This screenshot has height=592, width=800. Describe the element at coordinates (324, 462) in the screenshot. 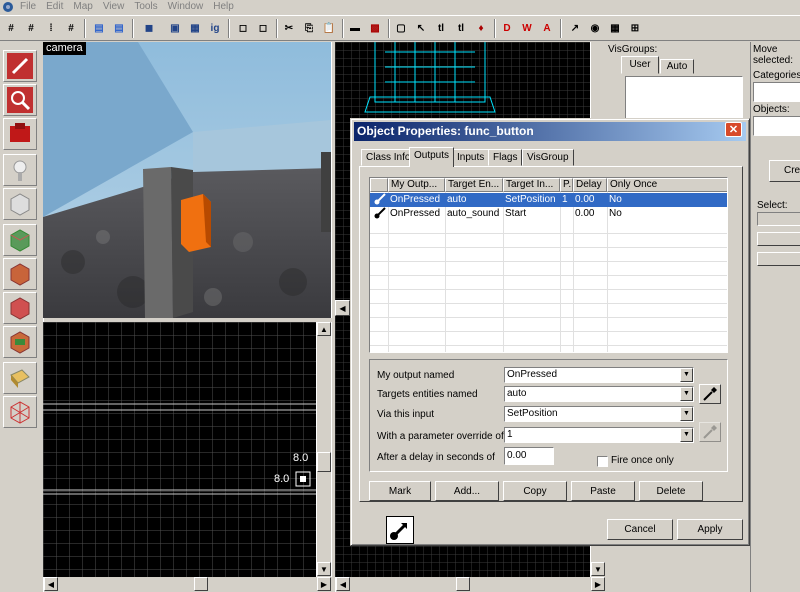

I see `scroll-thumb` at that location.